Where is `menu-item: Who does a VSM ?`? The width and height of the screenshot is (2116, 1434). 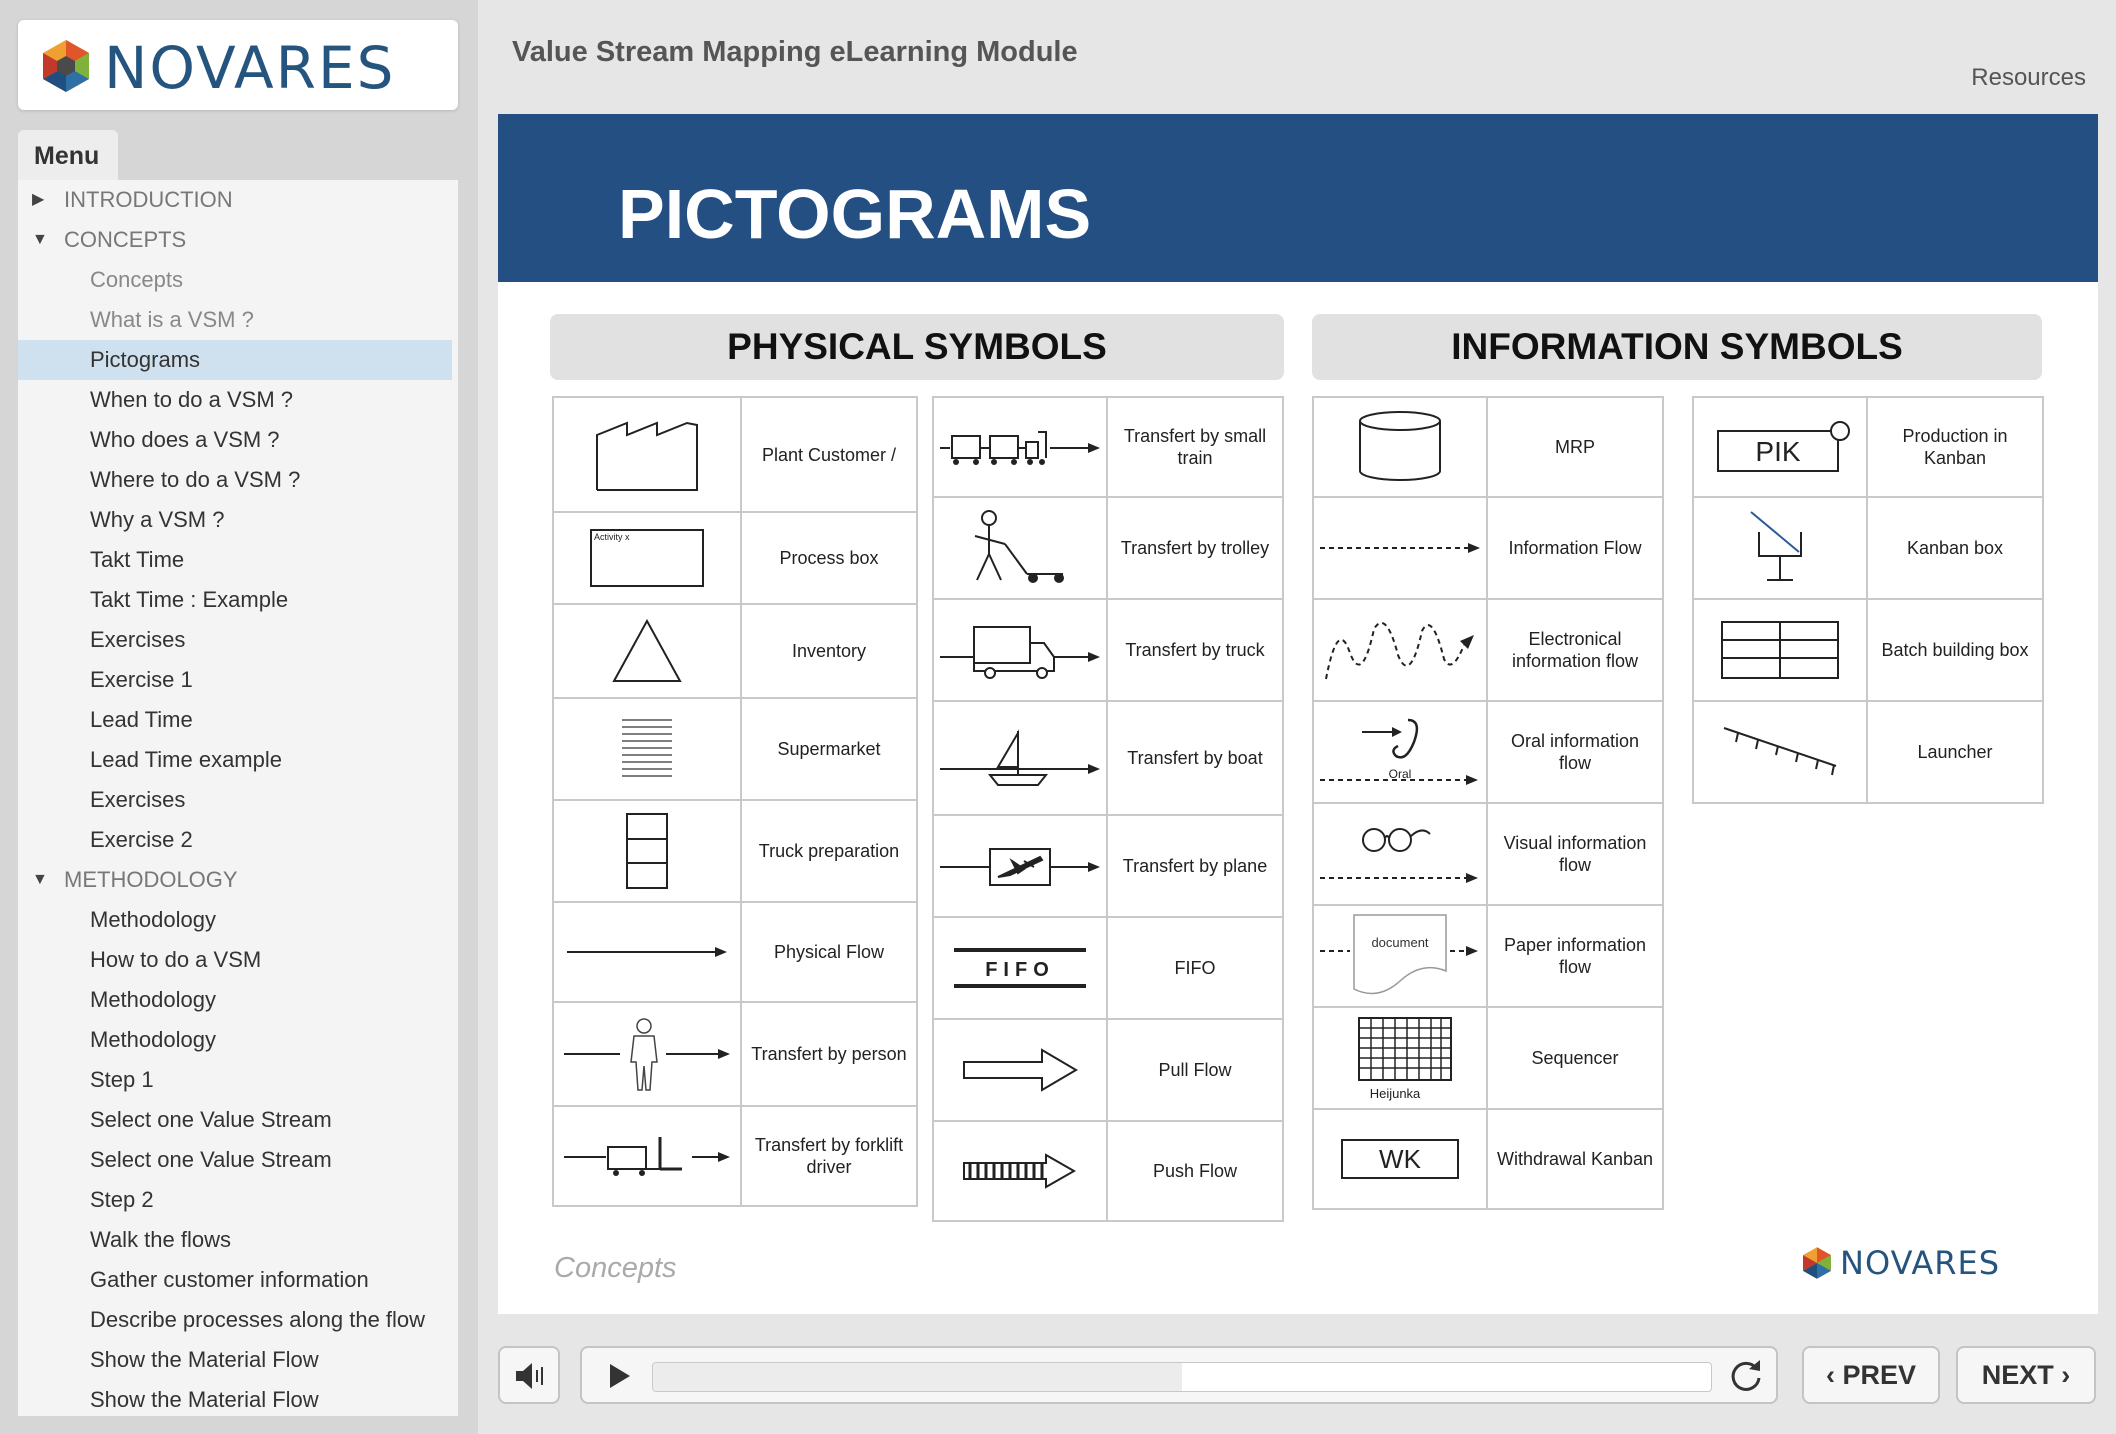
menu-item: Who does a VSM ? is located at coordinates (238, 440).